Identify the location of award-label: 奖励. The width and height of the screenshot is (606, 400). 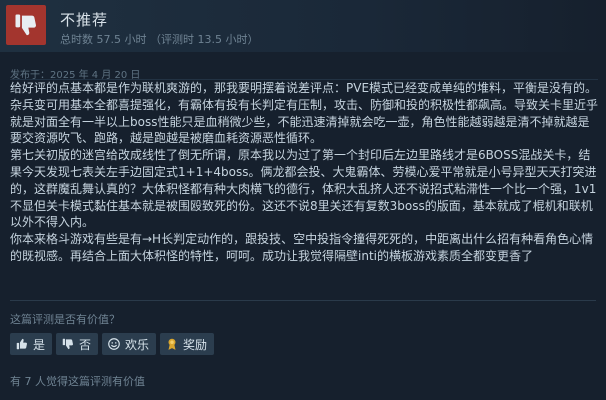
(195, 344).